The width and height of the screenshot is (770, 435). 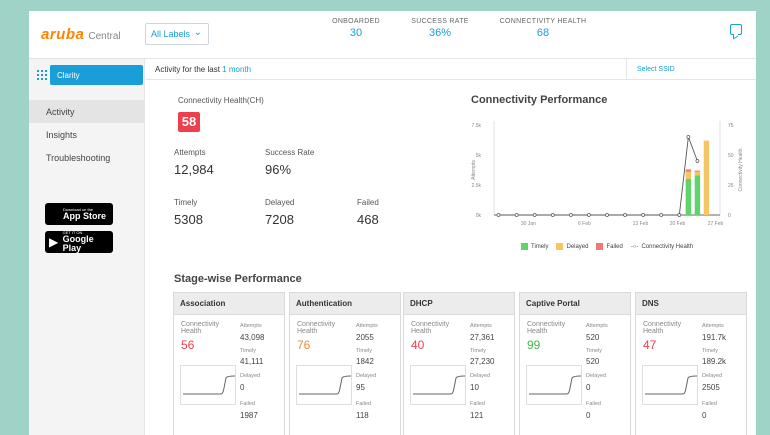 I want to click on stat-label: ONBOARDED, so click(x=356, y=21).